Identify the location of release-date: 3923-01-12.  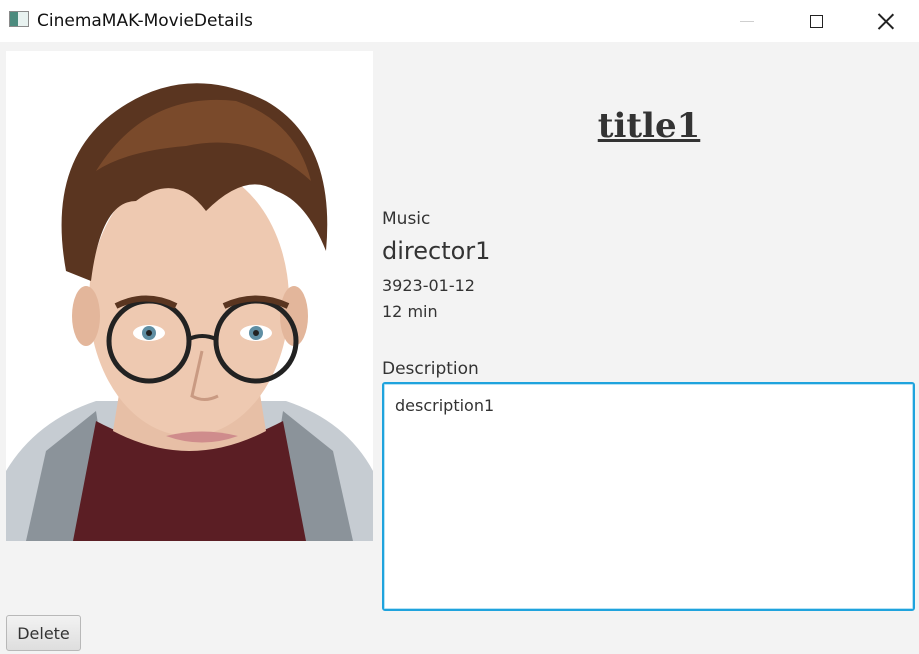
(428, 285).